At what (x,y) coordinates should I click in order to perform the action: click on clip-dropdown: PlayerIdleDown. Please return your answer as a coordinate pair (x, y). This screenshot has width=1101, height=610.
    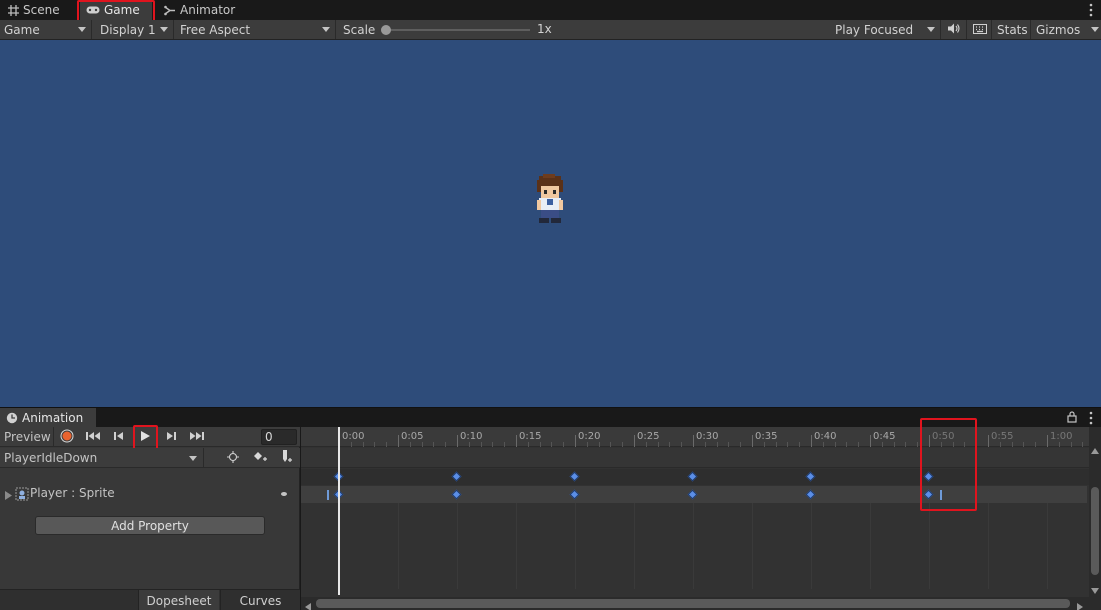
    Looking at the image, I should click on (102, 458).